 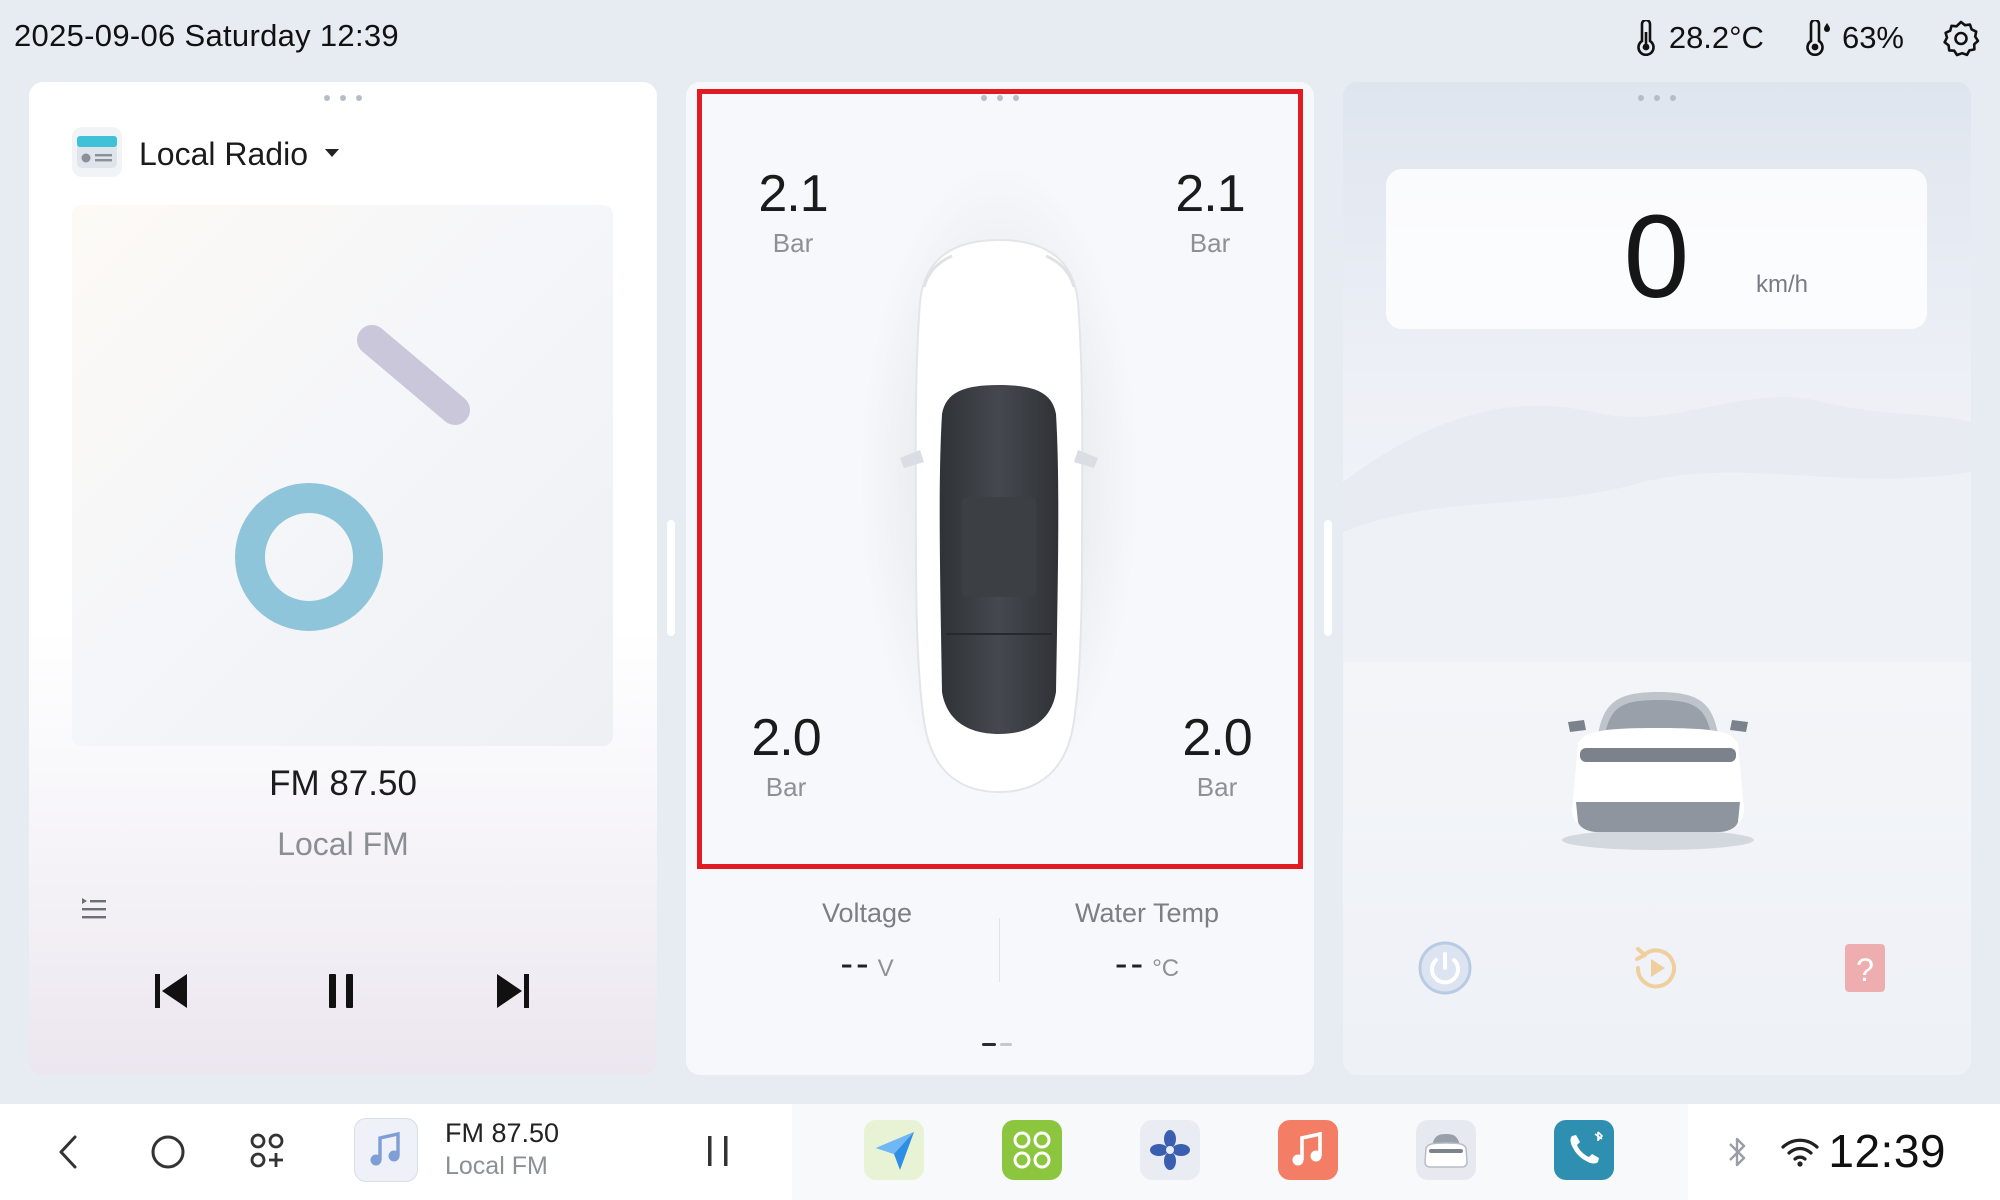 I want to click on speed-value: 0, so click(x=1656, y=257).